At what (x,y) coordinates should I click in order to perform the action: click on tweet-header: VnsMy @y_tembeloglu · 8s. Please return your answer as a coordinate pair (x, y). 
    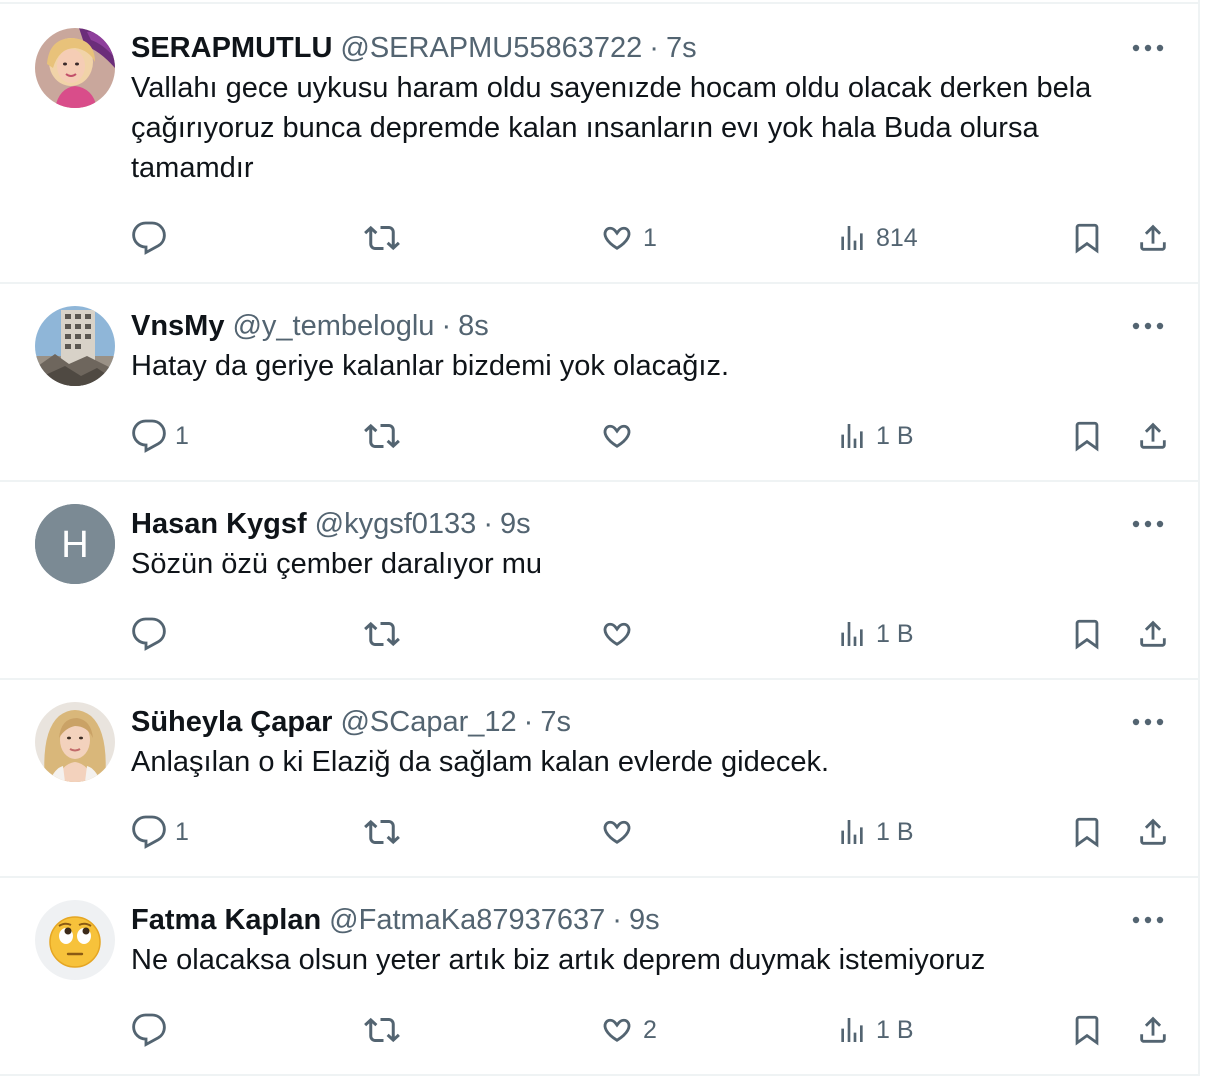
    Looking at the image, I should click on (649, 326).